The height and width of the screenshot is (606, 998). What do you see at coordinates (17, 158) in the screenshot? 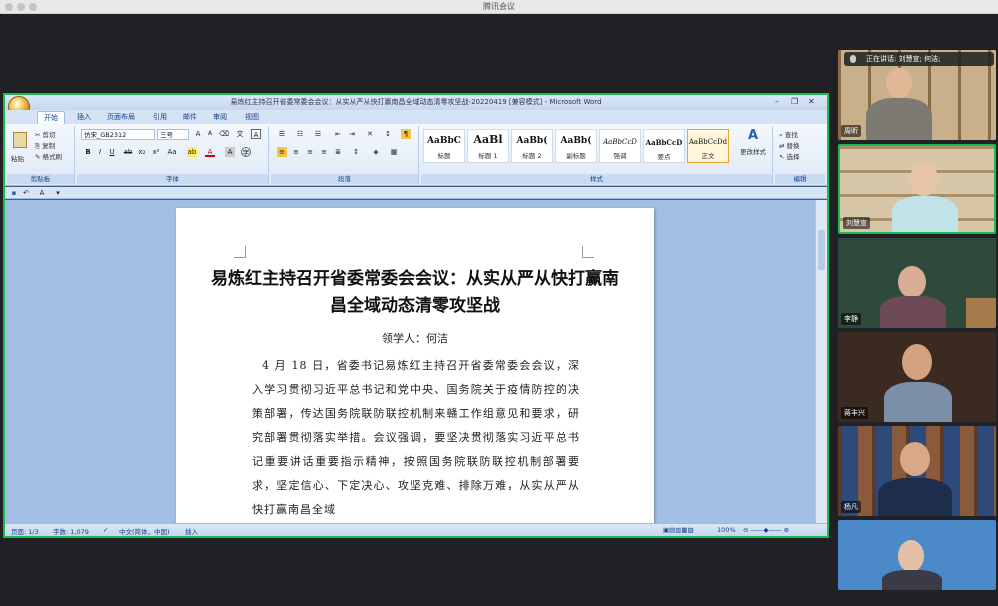
I see `paste-button: 粘贴` at bounding box center [17, 158].